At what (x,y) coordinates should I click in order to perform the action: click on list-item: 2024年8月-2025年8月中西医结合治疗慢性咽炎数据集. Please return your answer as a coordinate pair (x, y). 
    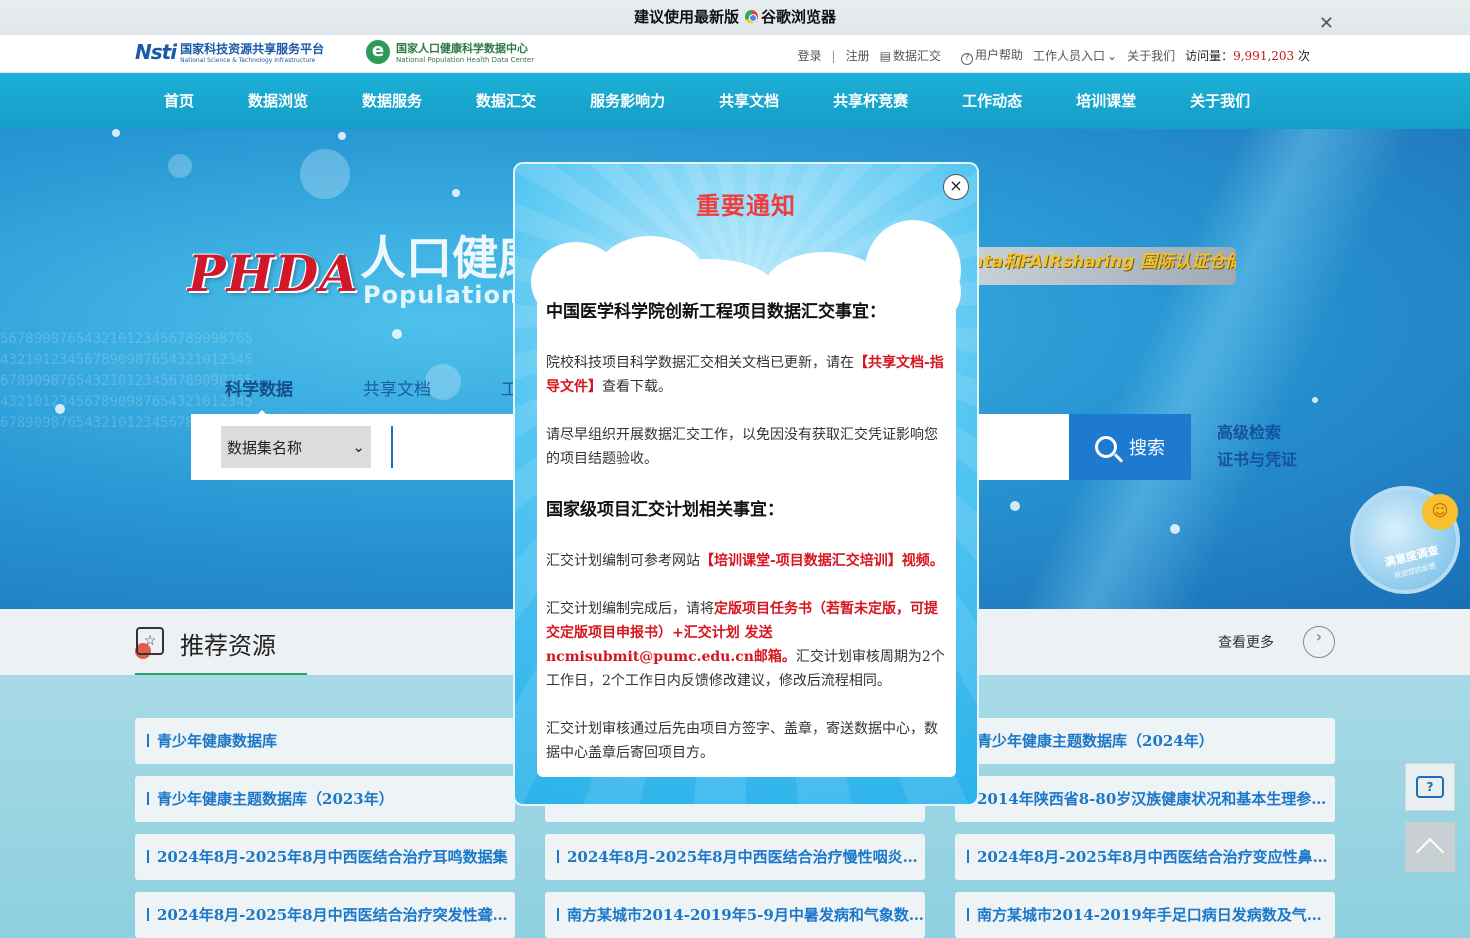
    Looking at the image, I should click on (735, 857).